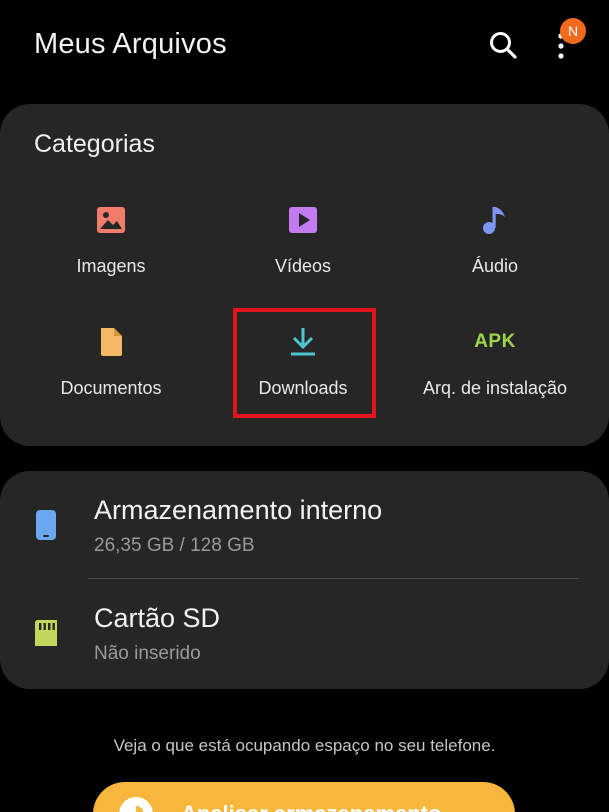  What do you see at coordinates (495, 250) in the screenshot?
I see `category-audio: Áudio` at bounding box center [495, 250].